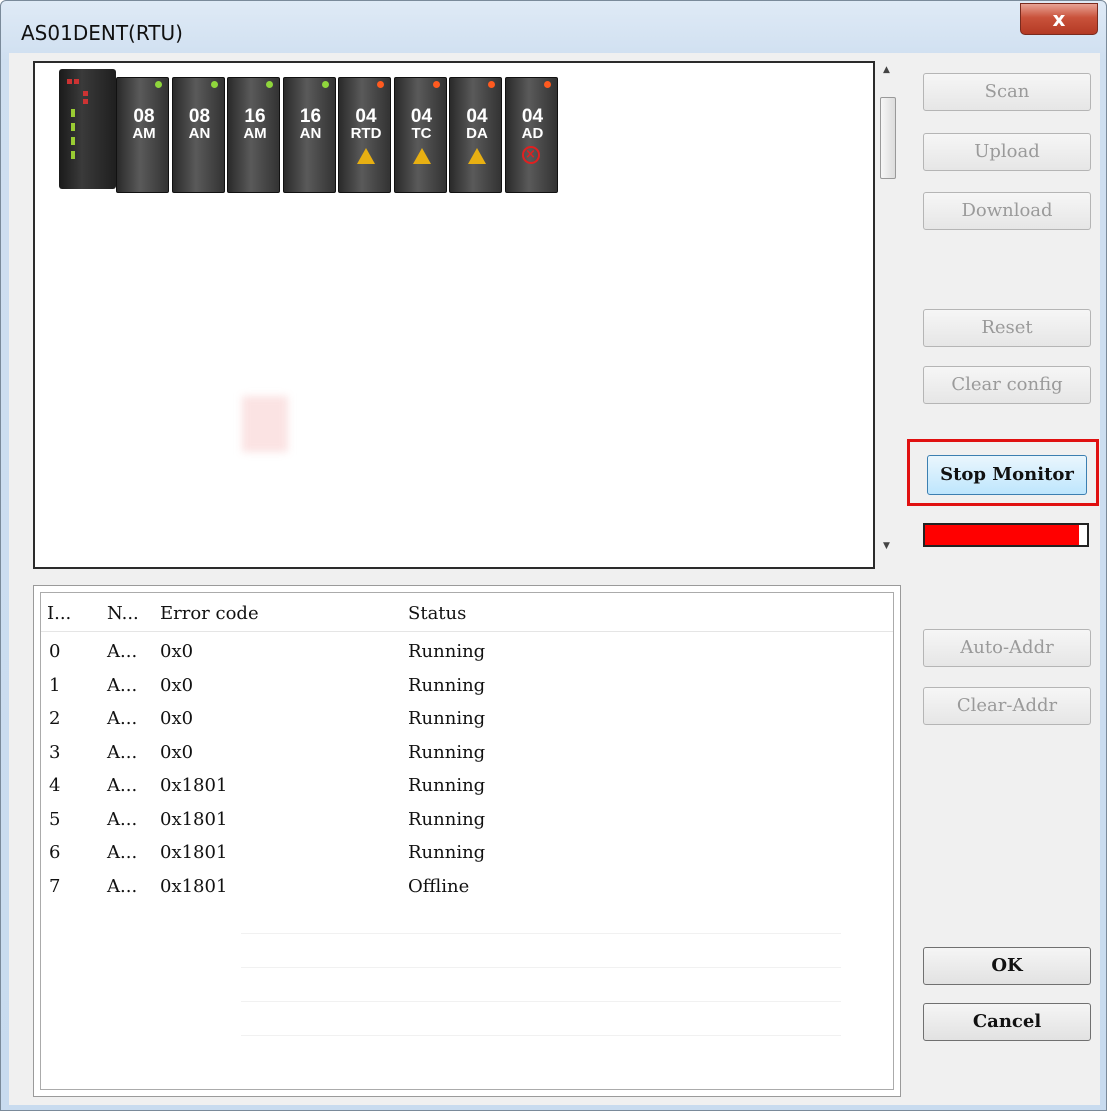 Image resolution: width=1109 pixels, height=1113 pixels. Describe the element at coordinates (1007, 648) in the screenshot. I see `auto-addr-button: Auto-Addr` at that location.